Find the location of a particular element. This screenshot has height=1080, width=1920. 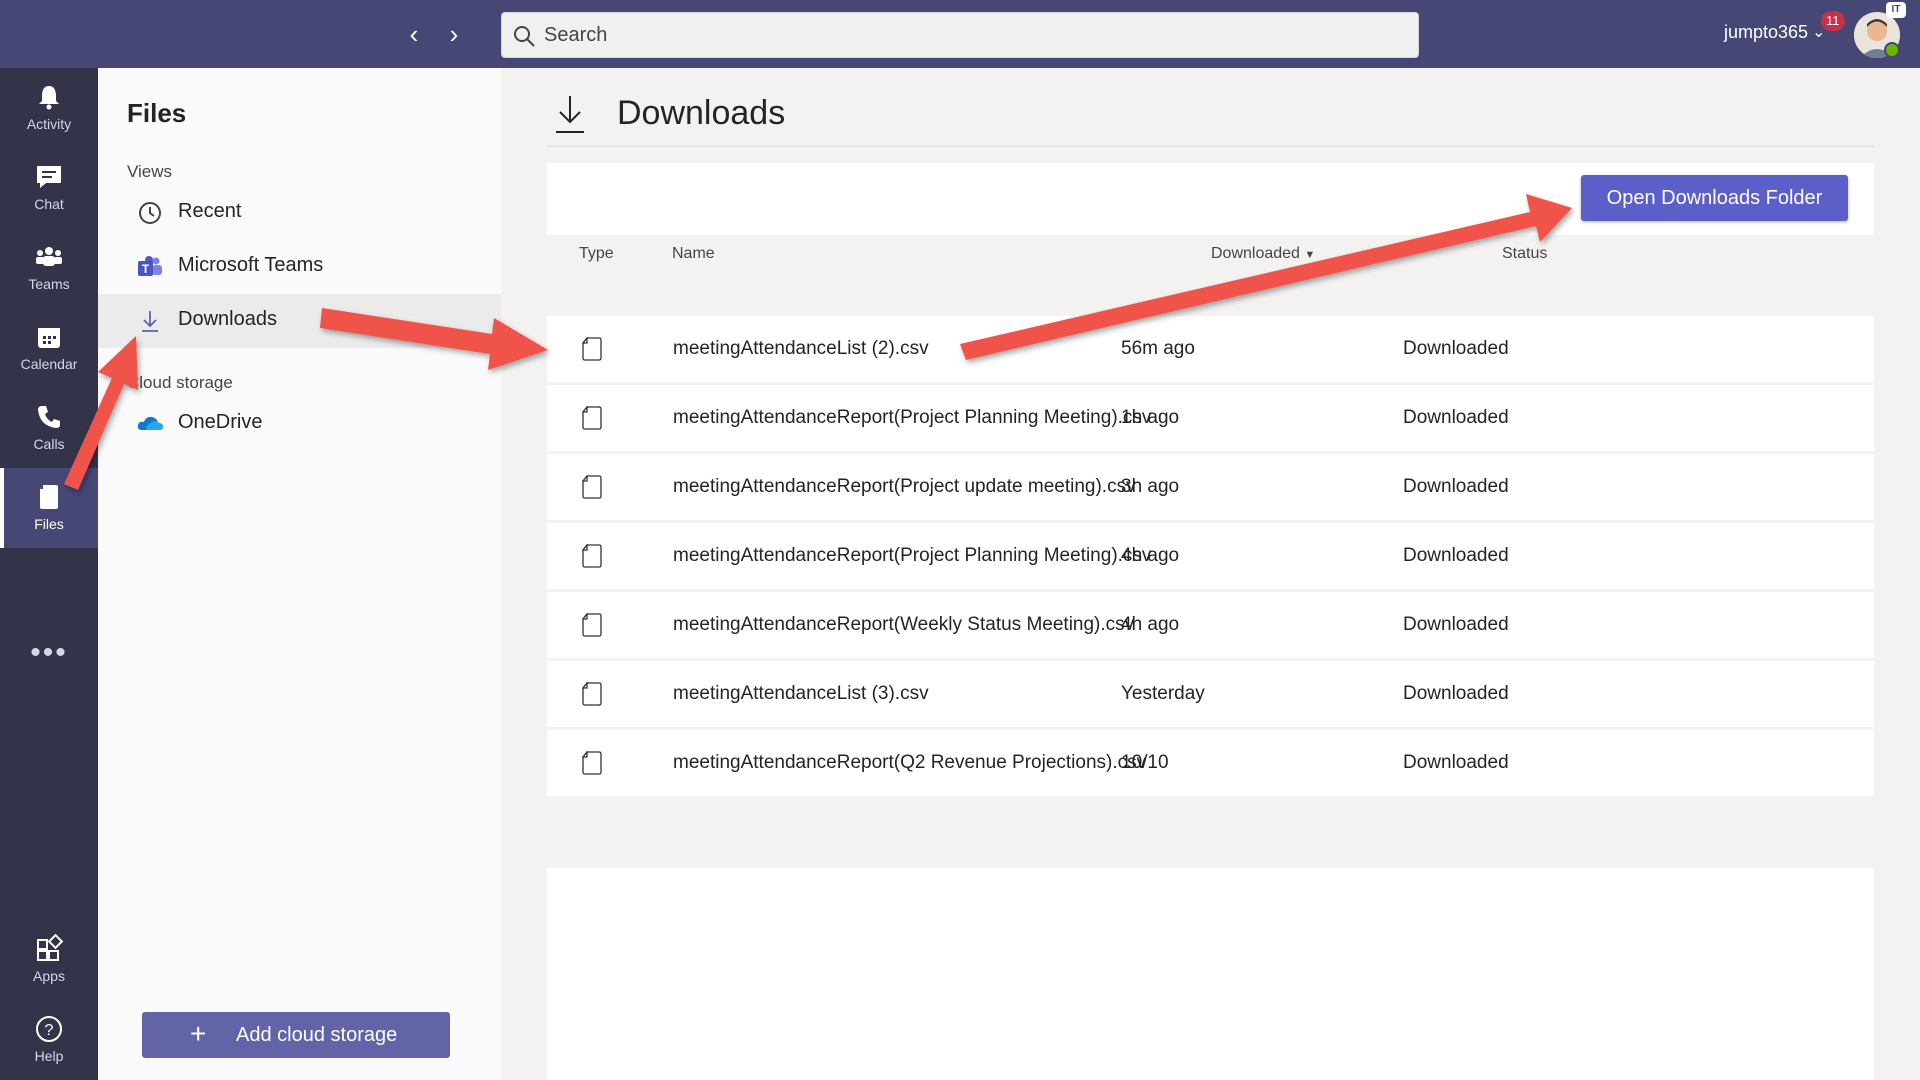

open-downloads-folder-button: Open Downloads Folder is located at coordinates (1714, 198).